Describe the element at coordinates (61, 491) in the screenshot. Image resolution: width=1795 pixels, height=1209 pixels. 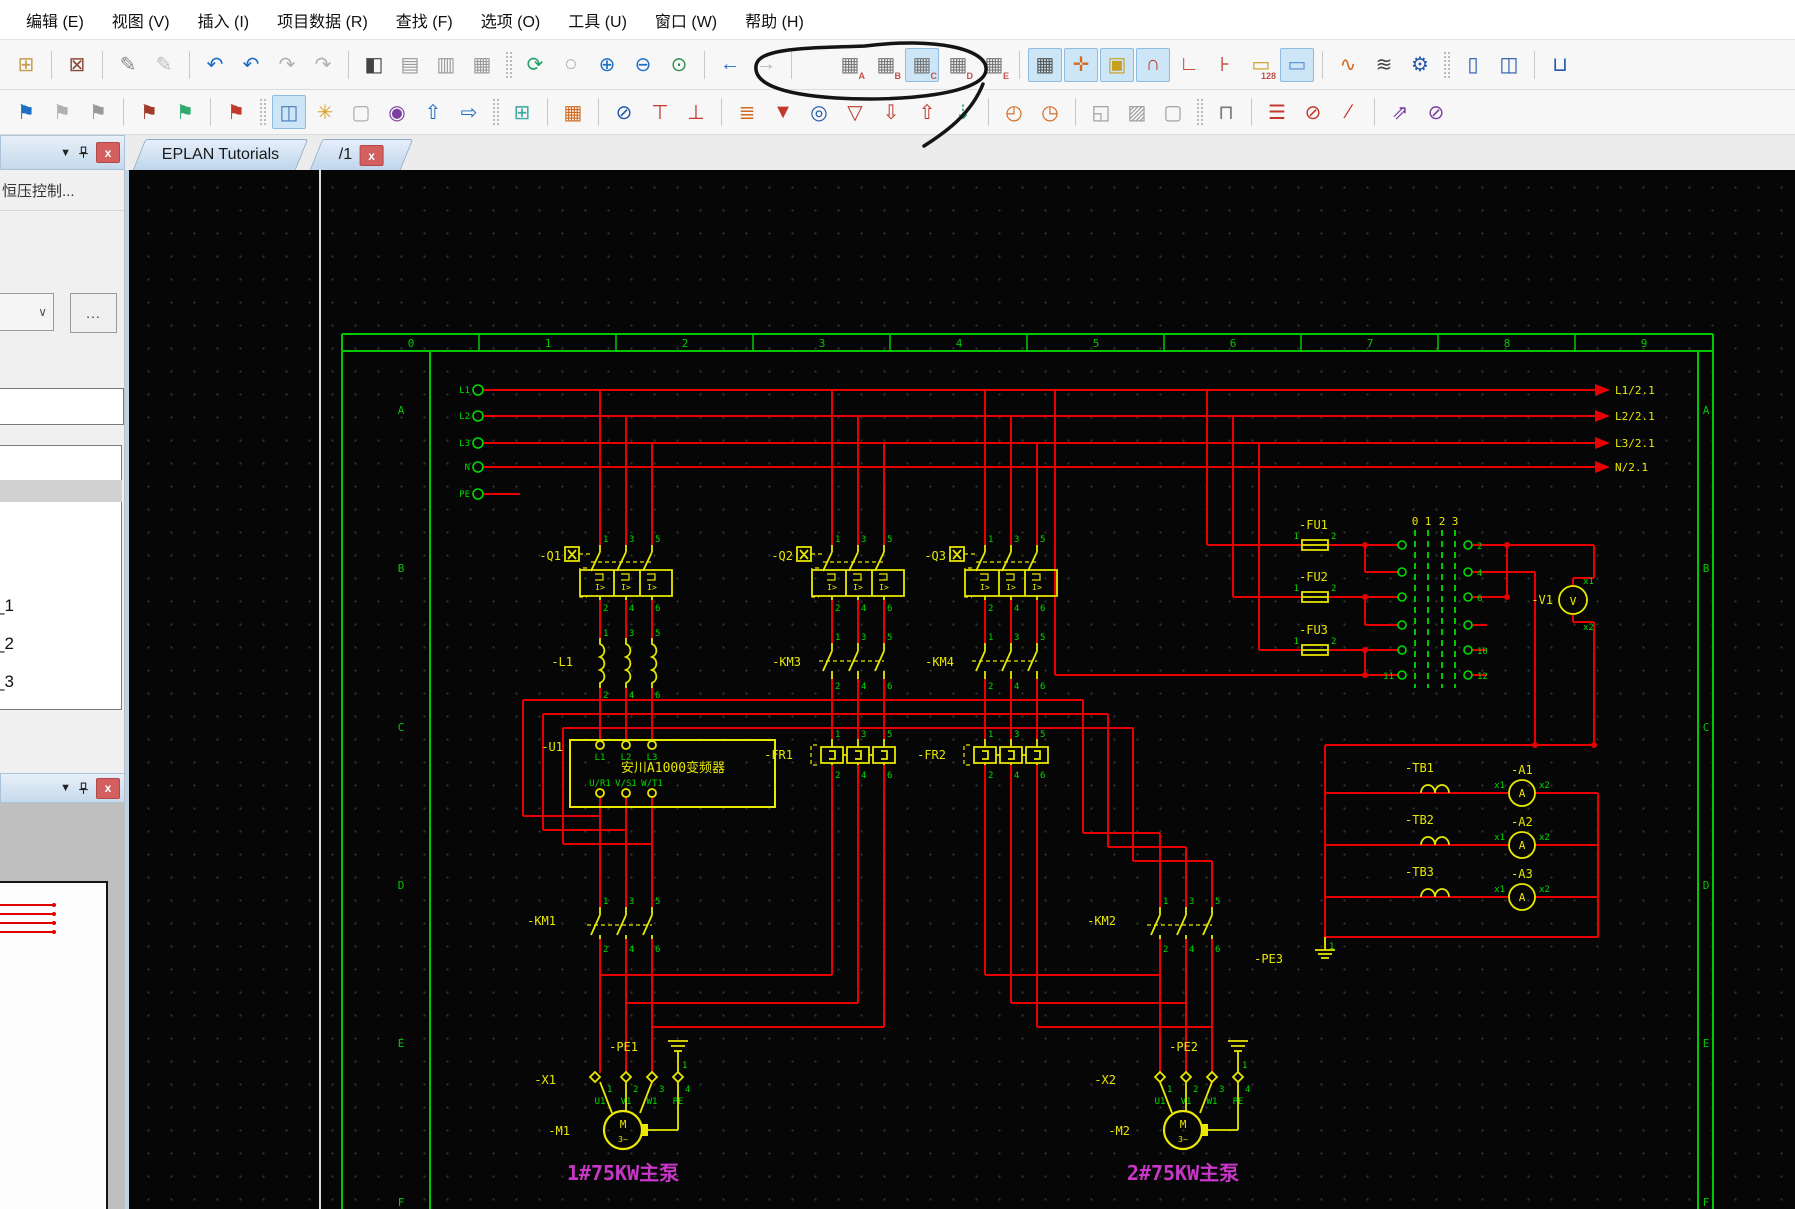
I see `selected-row` at that location.